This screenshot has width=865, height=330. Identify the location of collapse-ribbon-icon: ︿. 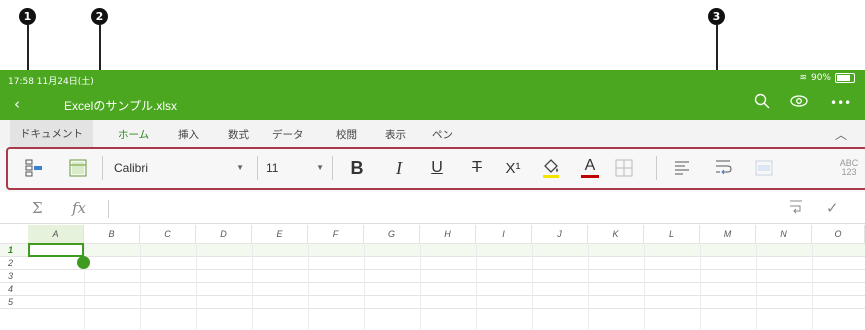
(841, 134).